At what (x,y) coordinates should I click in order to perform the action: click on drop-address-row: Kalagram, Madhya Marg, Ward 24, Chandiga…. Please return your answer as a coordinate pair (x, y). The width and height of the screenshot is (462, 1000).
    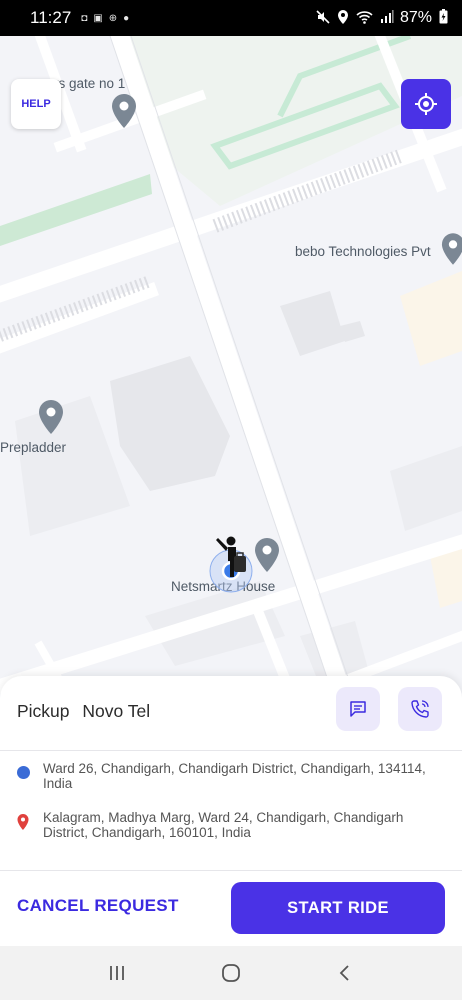
    Looking at the image, I should click on (232, 825).